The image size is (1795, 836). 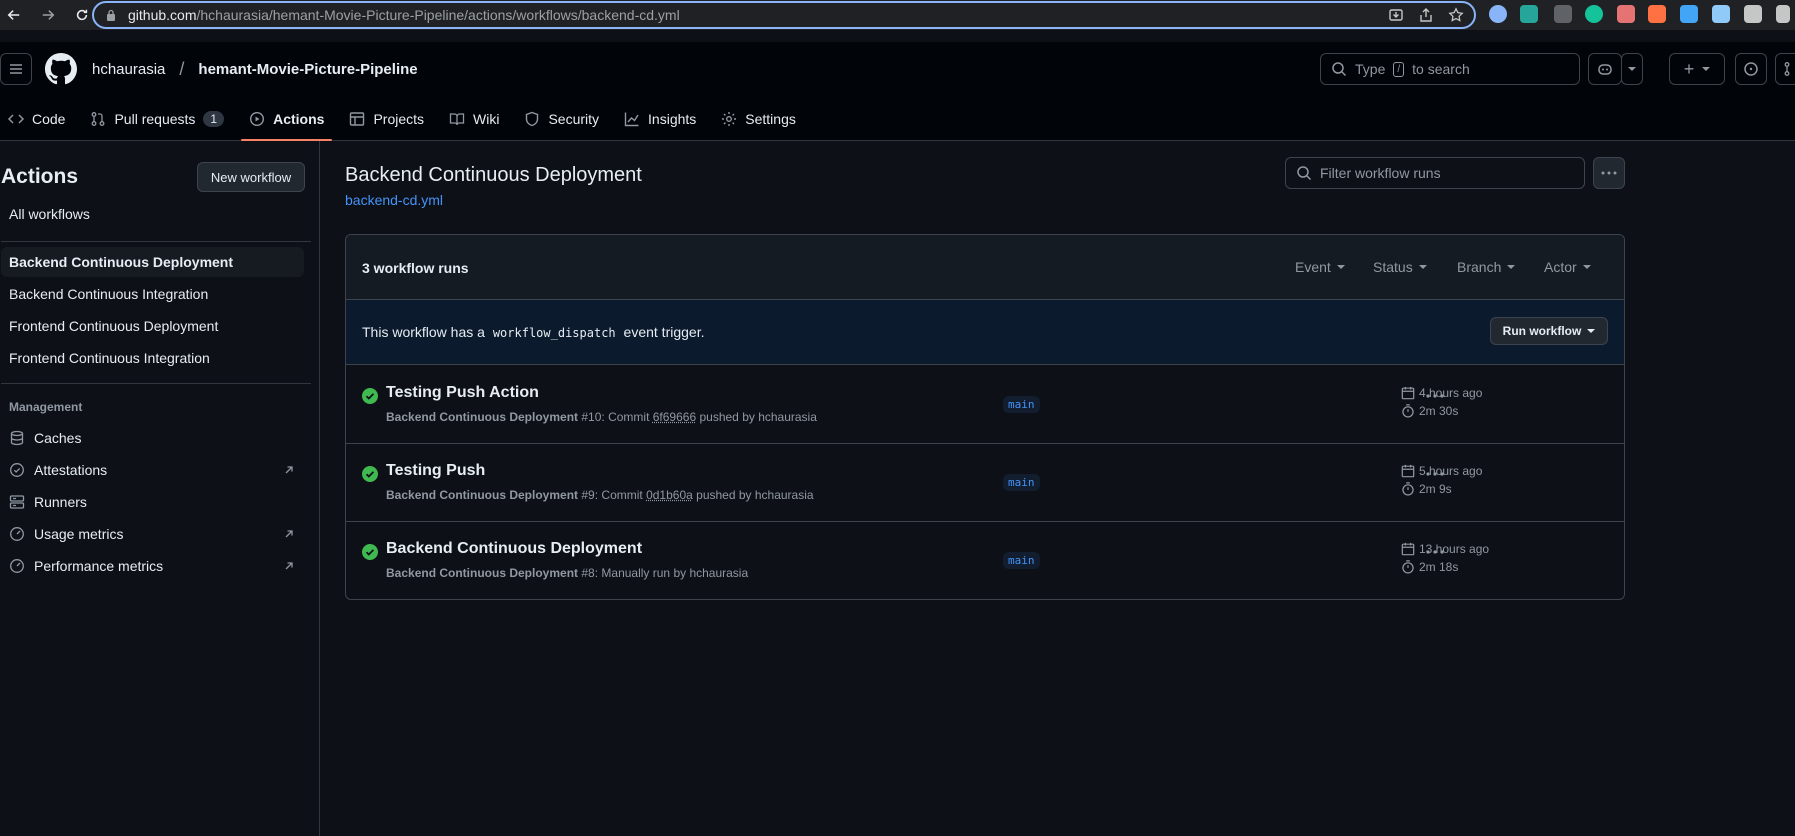 I want to click on owner-link: hchaurasia, so click(x=128, y=69).